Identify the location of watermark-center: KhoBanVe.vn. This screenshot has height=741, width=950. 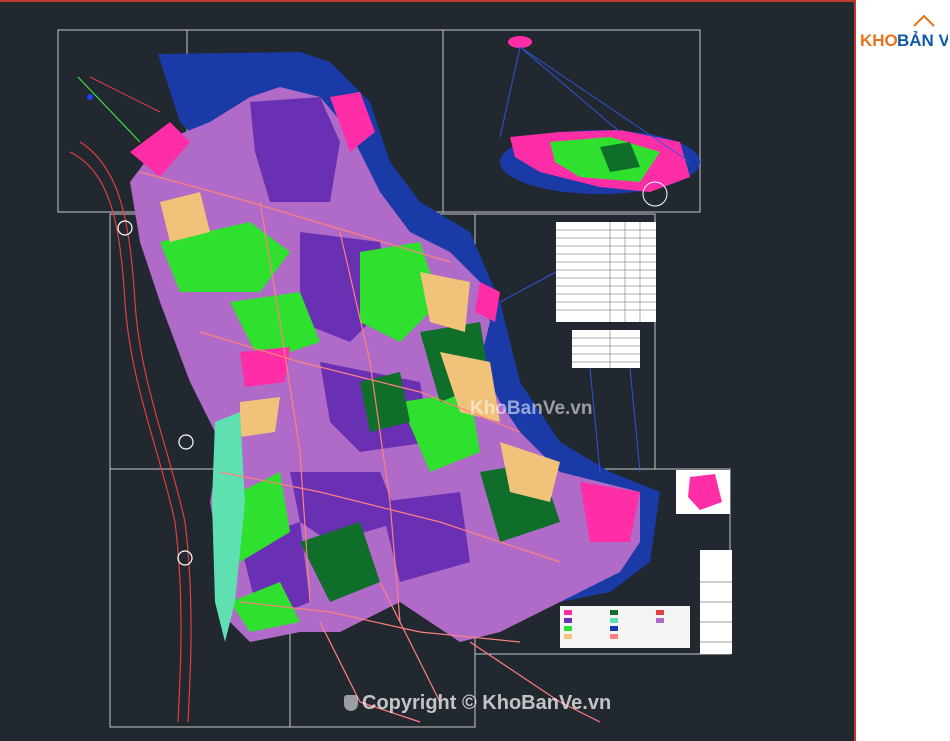
(531, 408).